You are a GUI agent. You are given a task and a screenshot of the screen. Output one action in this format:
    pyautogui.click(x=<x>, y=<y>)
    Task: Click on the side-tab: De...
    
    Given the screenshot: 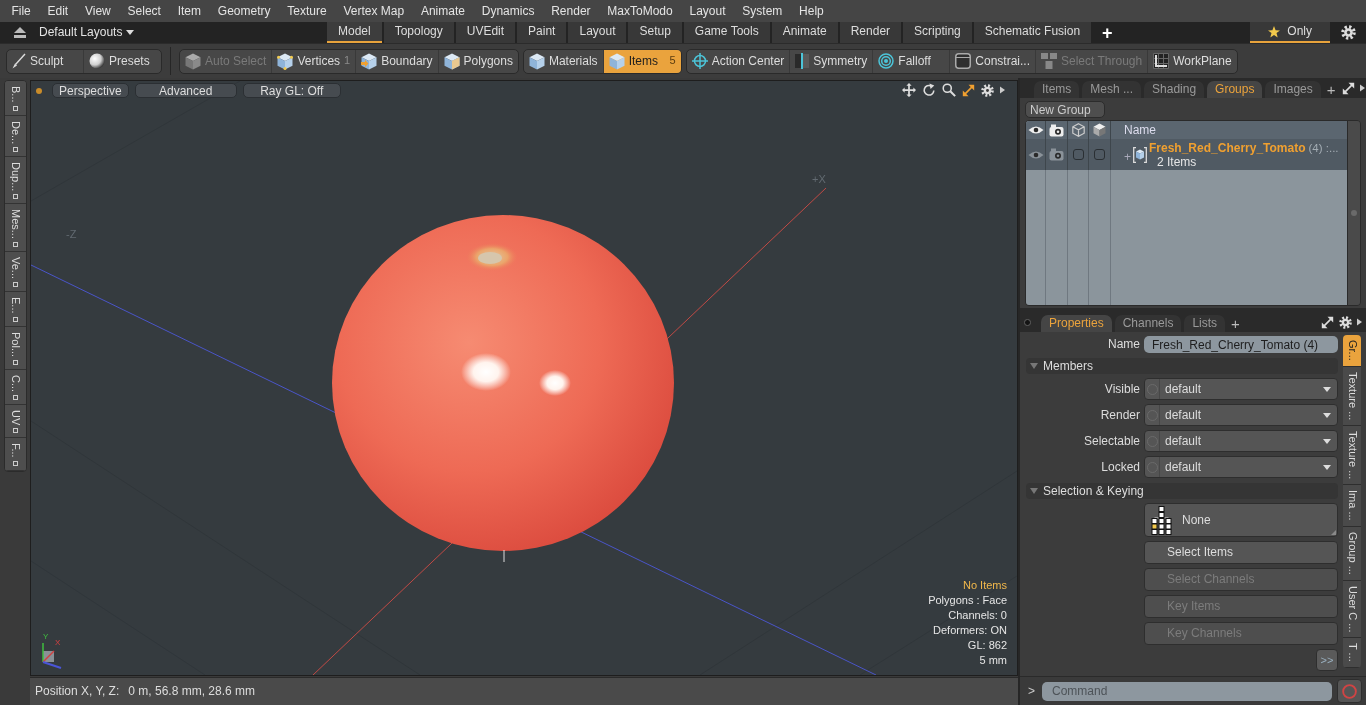 What is the action you would take?
    pyautogui.click(x=15, y=136)
    